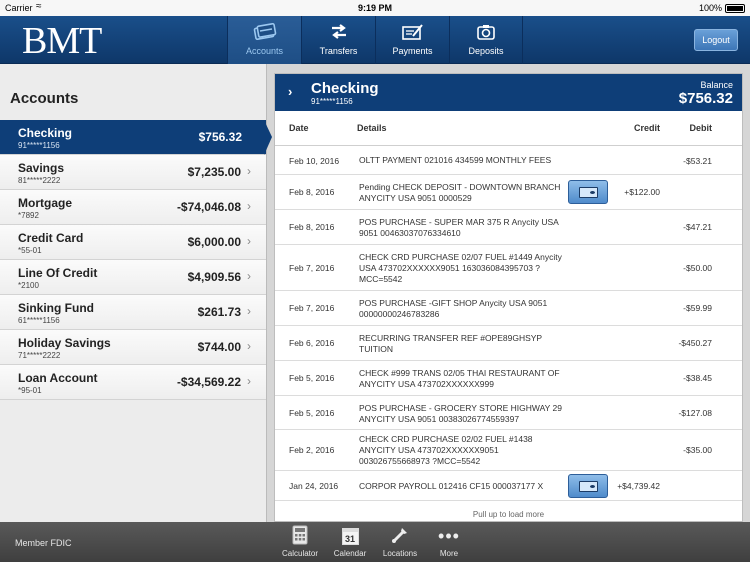 This screenshot has width=750, height=562. Describe the element at coordinates (220, 137) in the screenshot. I see `account-balance: $756.32` at that location.